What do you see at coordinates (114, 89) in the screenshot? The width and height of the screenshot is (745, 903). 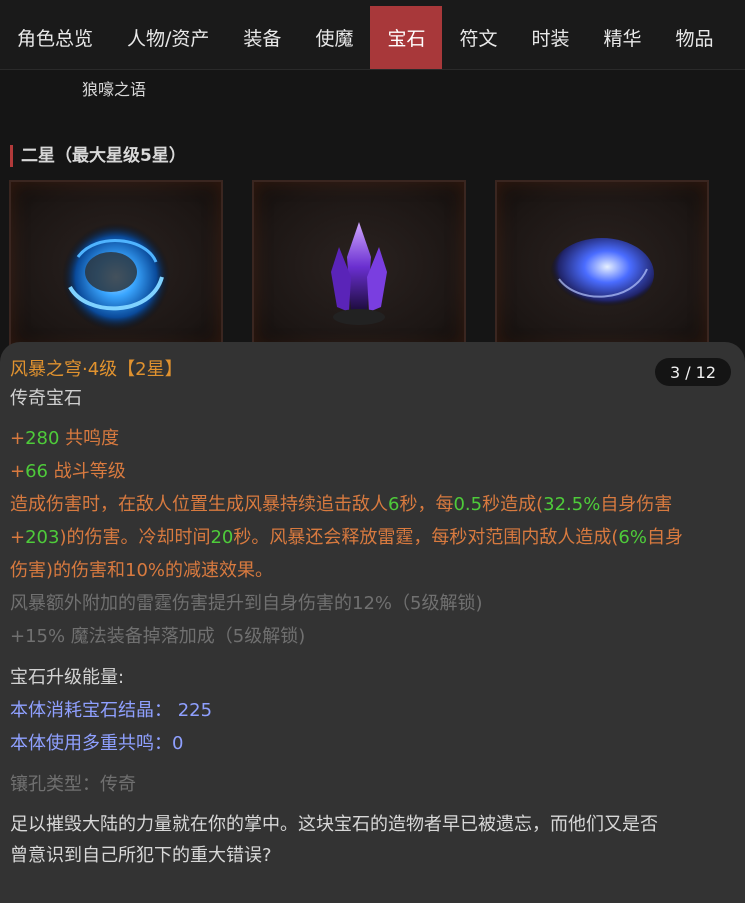 I see `character-name: 狼嚎之语` at bounding box center [114, 89].